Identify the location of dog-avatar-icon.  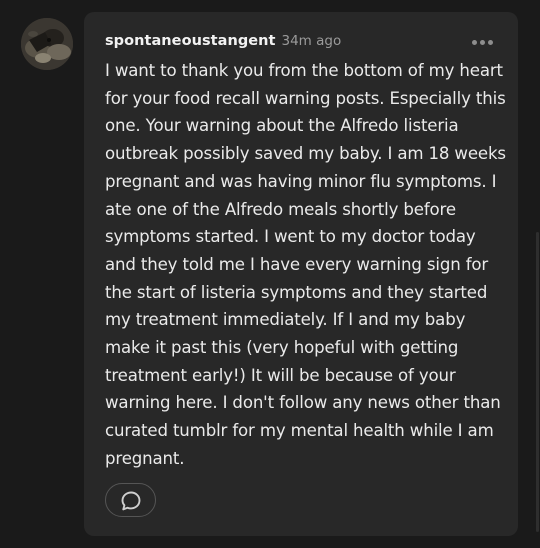
(47, 44).